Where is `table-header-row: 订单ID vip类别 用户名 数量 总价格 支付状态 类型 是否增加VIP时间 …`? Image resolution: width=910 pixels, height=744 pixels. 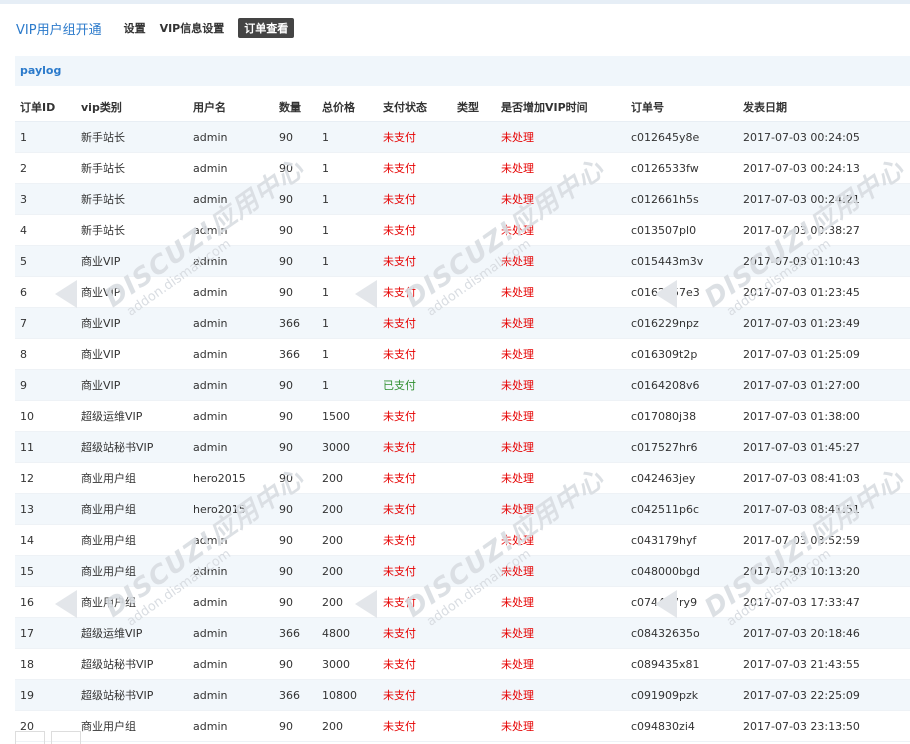
table-header-row: 订单ID vip类别 用户名 数量 总价格 支付状态 类型 是否增加VIP时间 … is located at coordinates (462, 107).